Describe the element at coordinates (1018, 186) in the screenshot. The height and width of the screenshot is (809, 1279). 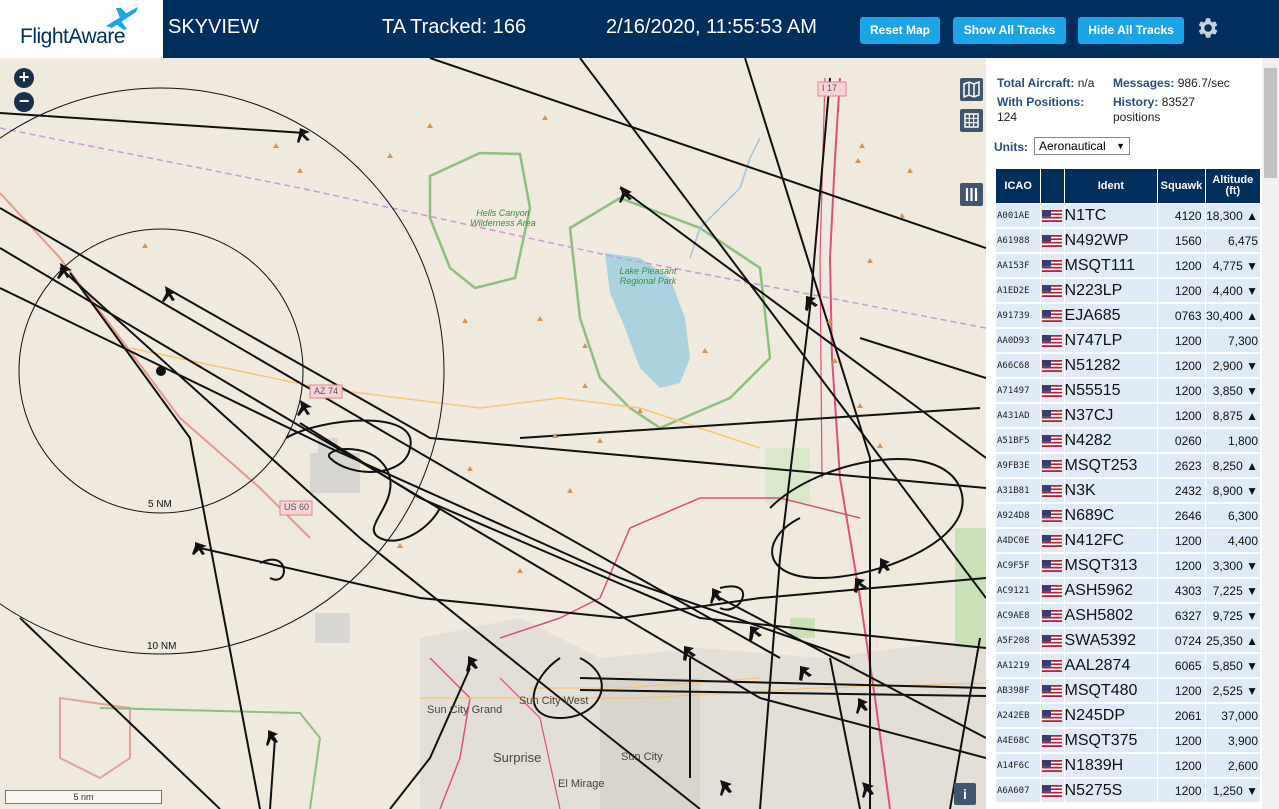
I see `col-icao: ICAO` at that location.